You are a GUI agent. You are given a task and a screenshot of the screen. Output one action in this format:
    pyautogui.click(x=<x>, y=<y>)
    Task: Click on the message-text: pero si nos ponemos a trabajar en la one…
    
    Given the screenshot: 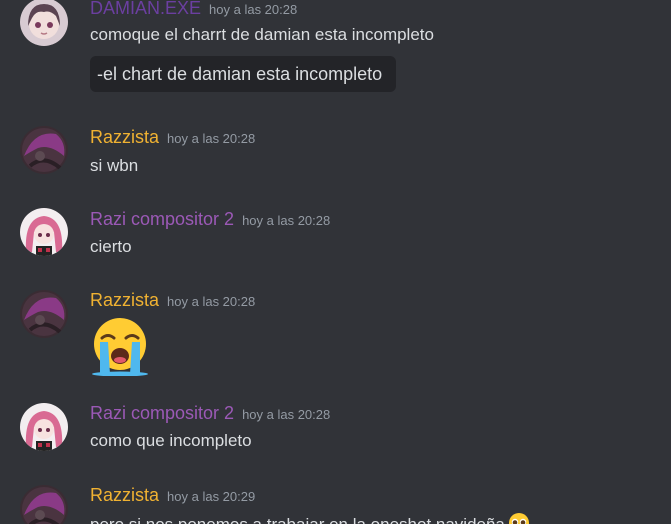 What is the action you would take?
    pyautogui.click(x=297, y=519)
    